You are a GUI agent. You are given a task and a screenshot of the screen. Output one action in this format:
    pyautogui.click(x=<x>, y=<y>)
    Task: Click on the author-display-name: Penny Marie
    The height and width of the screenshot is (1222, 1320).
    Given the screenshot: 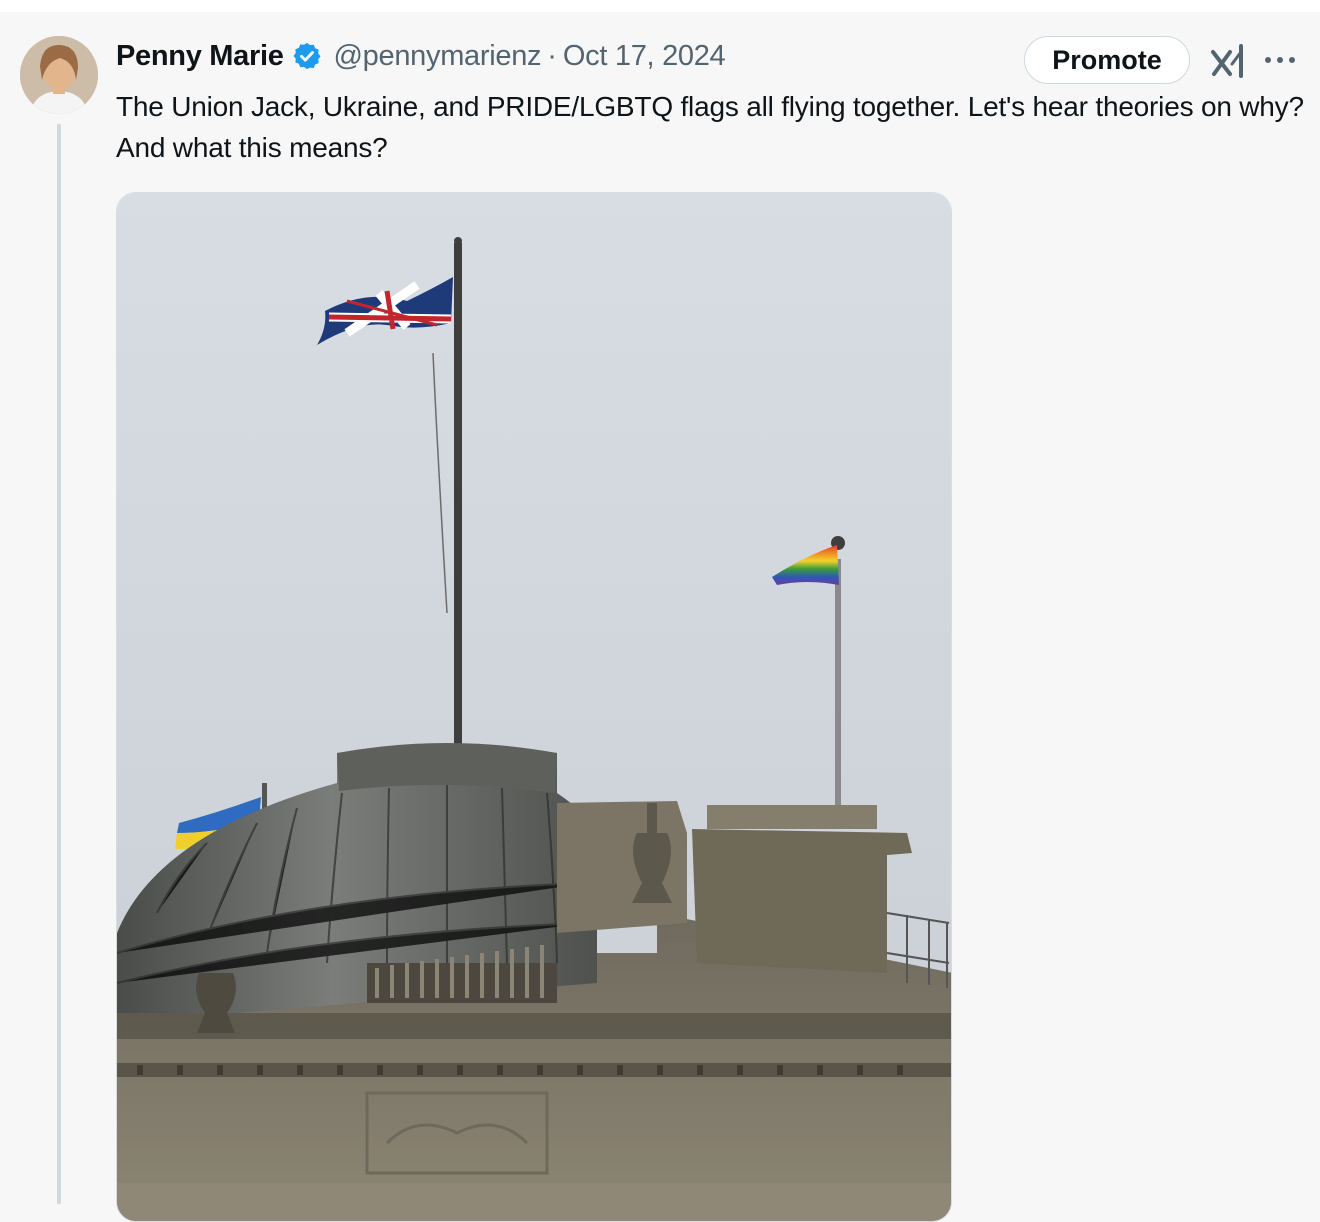 What is the action you would take?
    pyautogui.click(x=200, y=56)
    